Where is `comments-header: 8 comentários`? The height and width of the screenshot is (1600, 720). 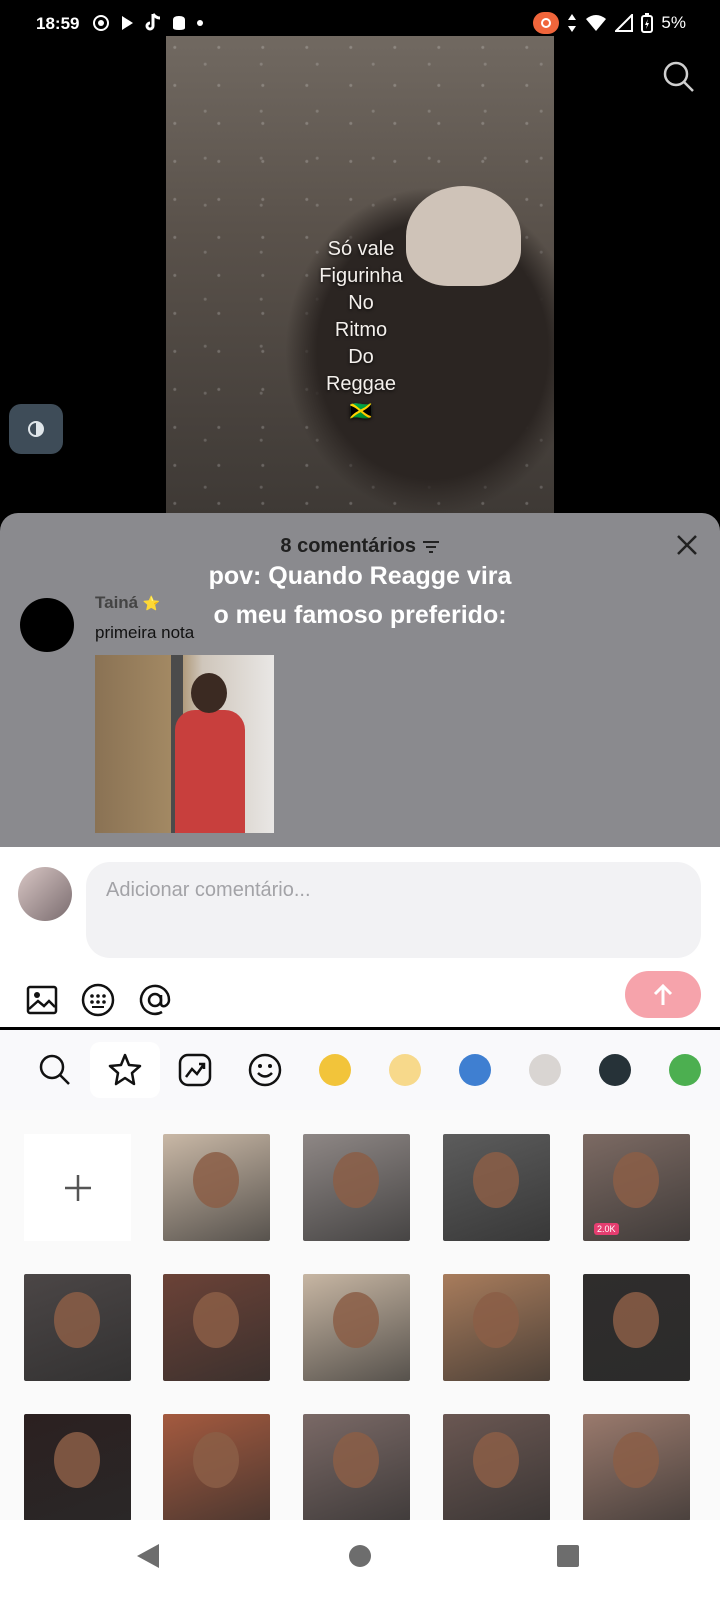 comments-header: 8 comentários is located at coordinates (360, 546).